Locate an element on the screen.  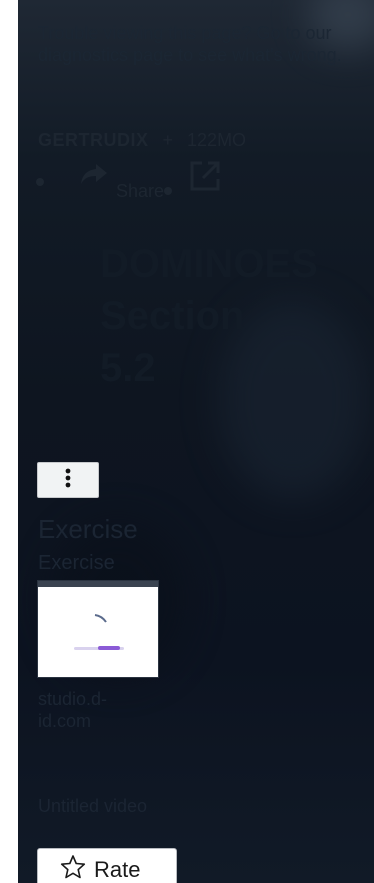
author-row: GERTRUDIX + 122MO is located at coordinates (142, 140).